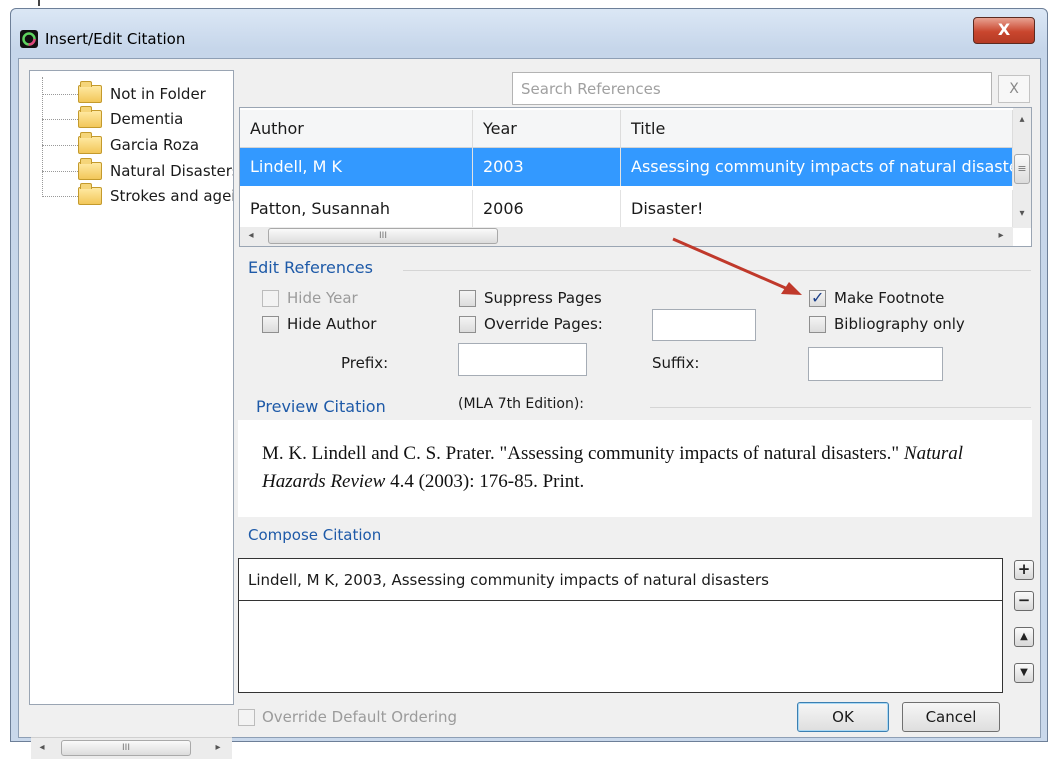  What do you see at coordinates (1024, 570) in the screenshot?
I see `add-citation-button: +` at bounding box center [1024, 570].